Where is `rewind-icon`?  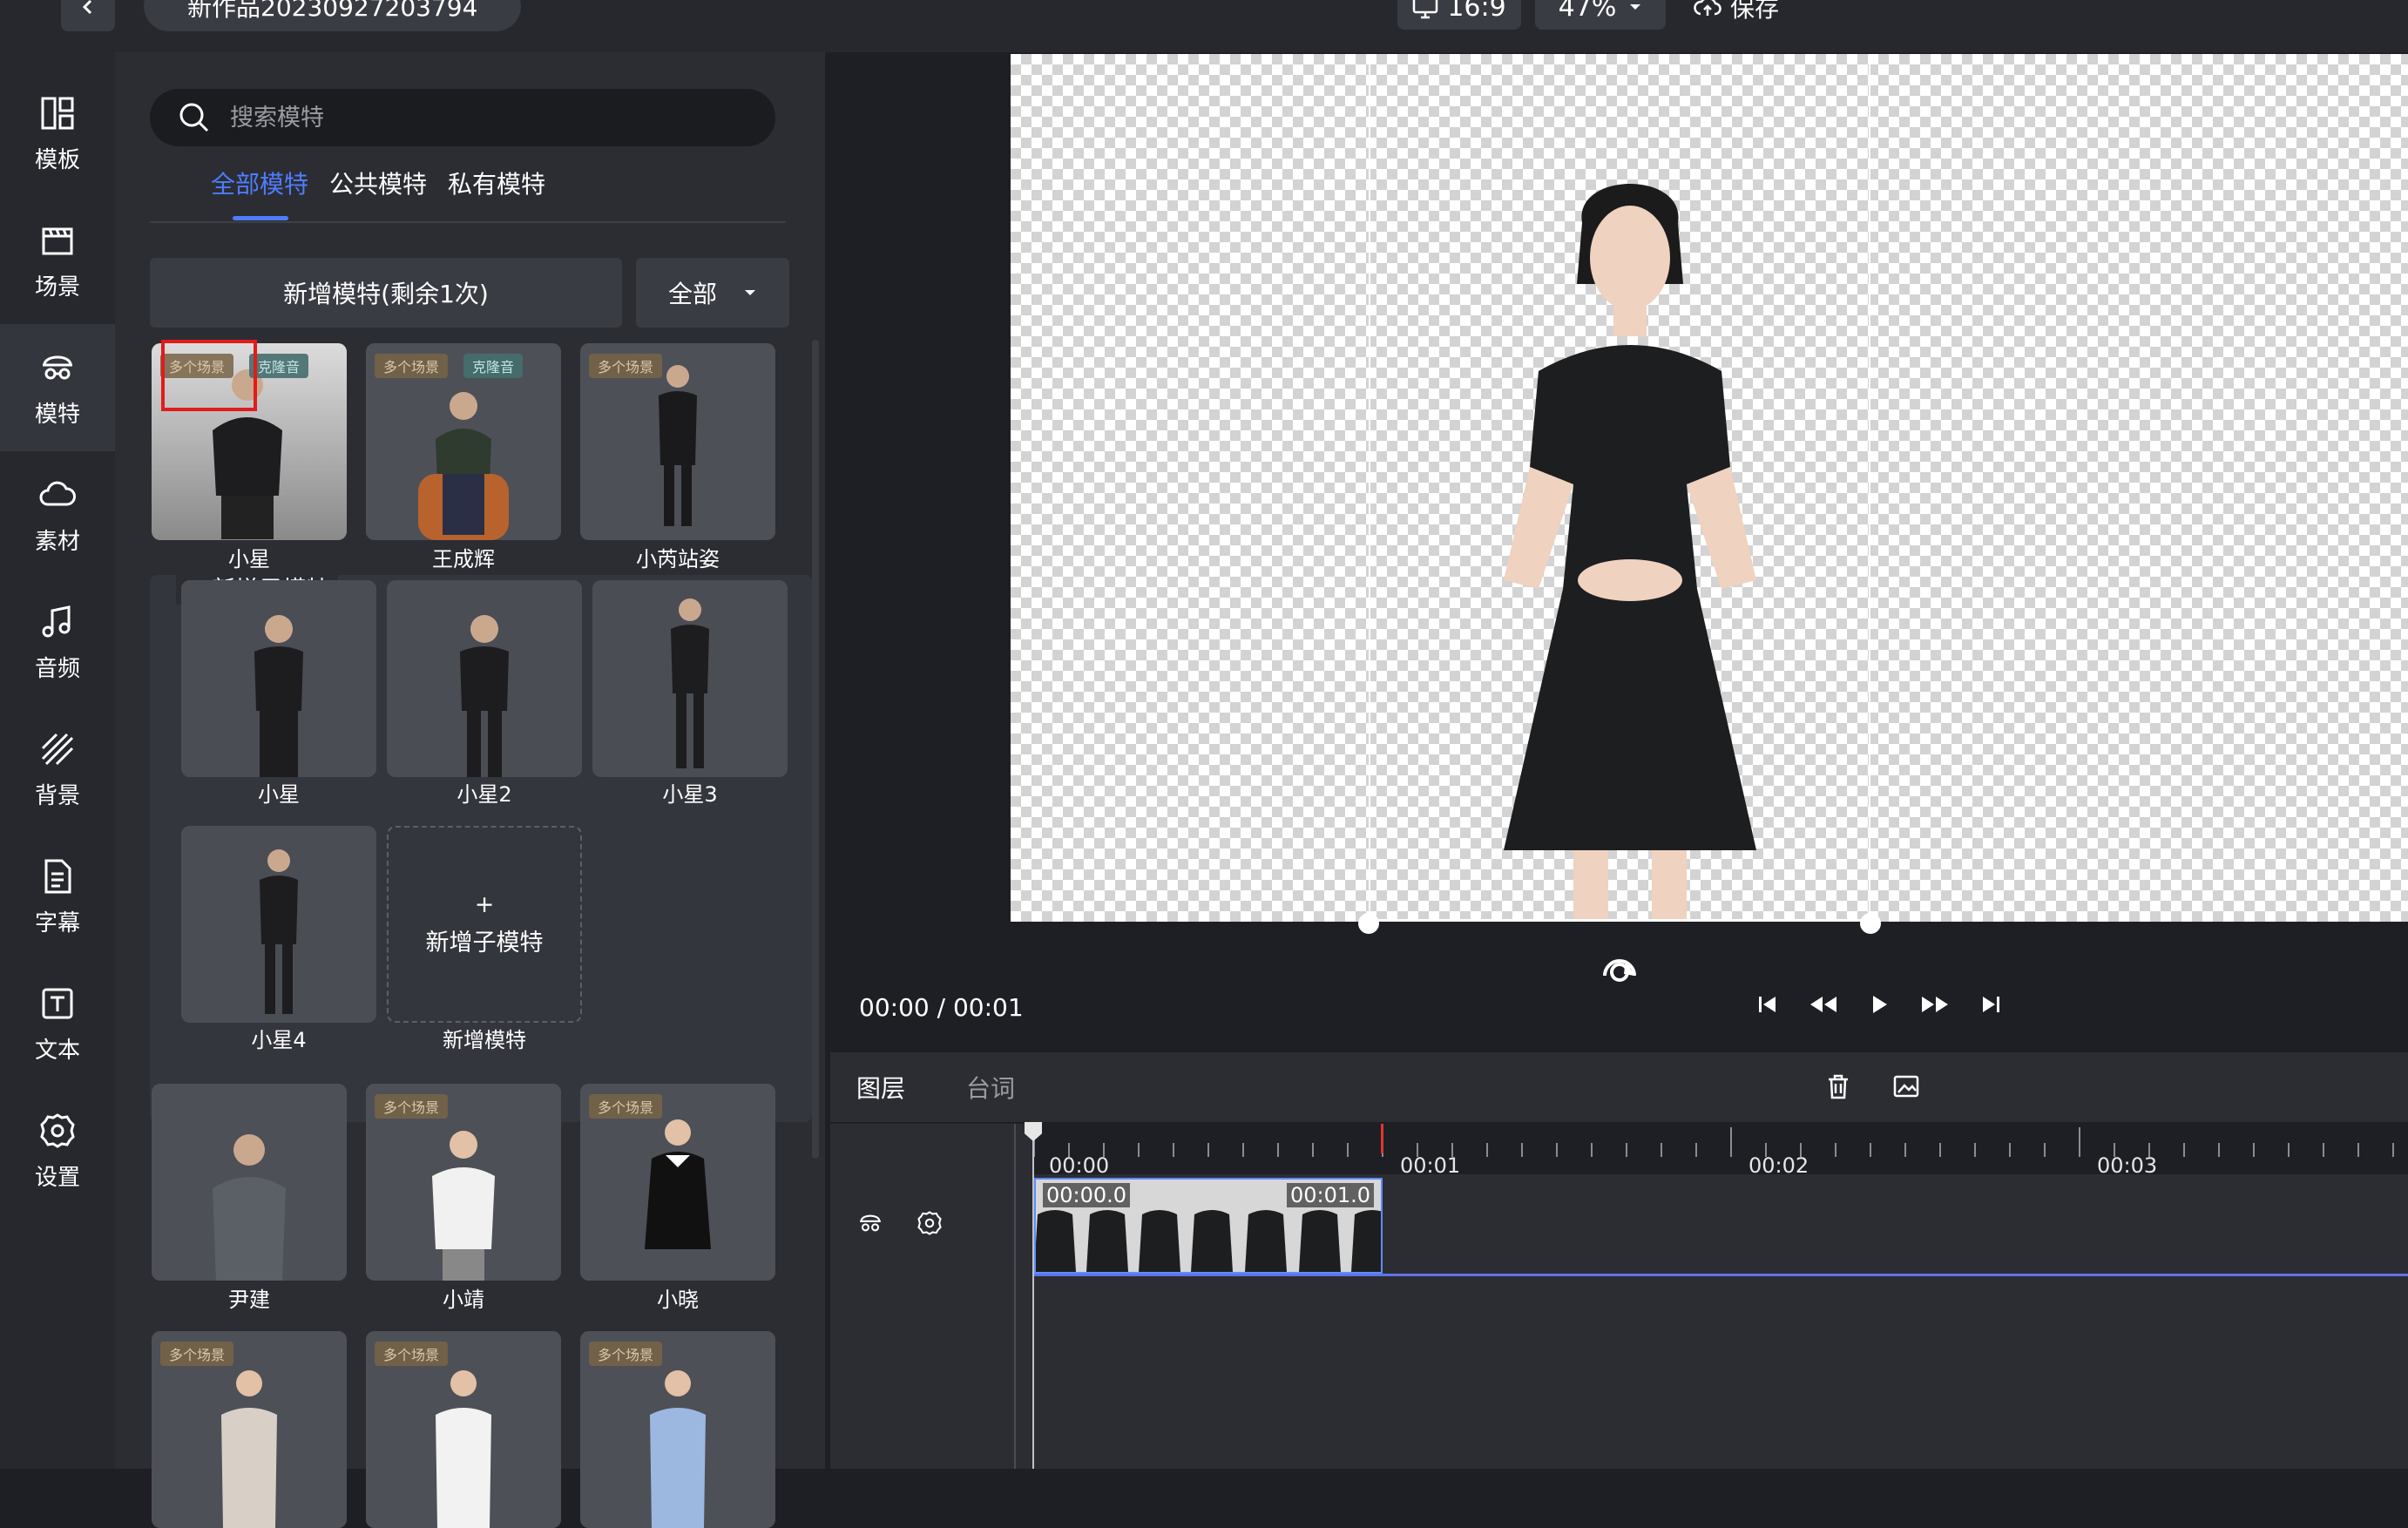 rewind-icon is located at coordinates (1823, 1004).